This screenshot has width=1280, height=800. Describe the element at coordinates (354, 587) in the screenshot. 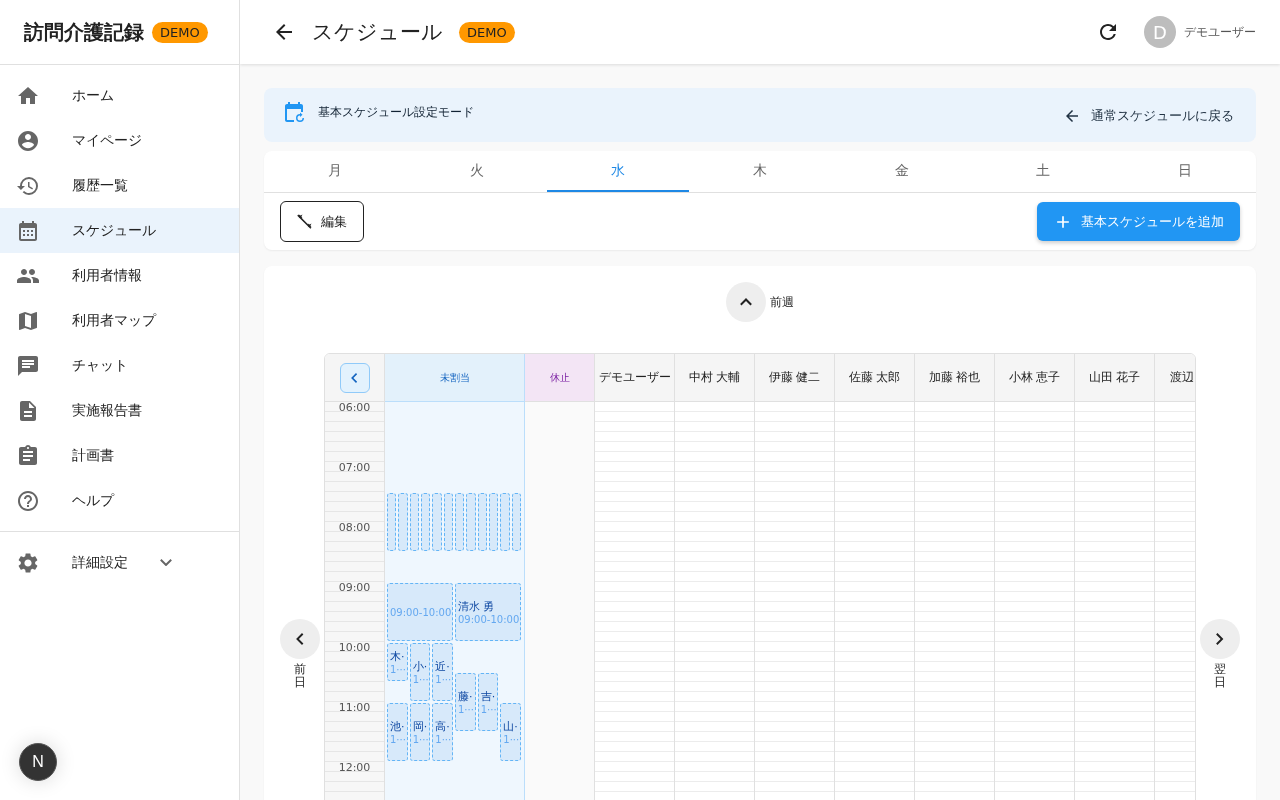

I see `time-label: 09:00` at that location.